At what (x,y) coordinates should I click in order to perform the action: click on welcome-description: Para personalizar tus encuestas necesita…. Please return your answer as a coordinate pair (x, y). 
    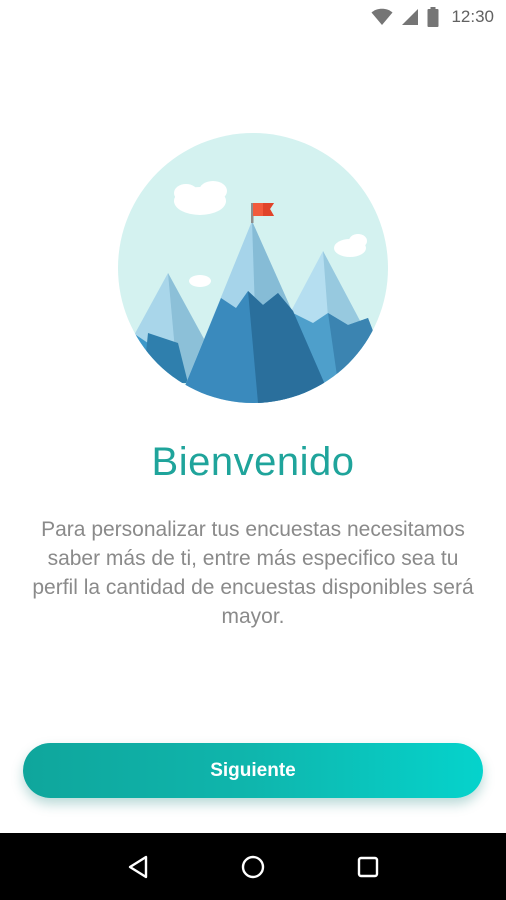
    Looking at the image, I should click on (253, 573).